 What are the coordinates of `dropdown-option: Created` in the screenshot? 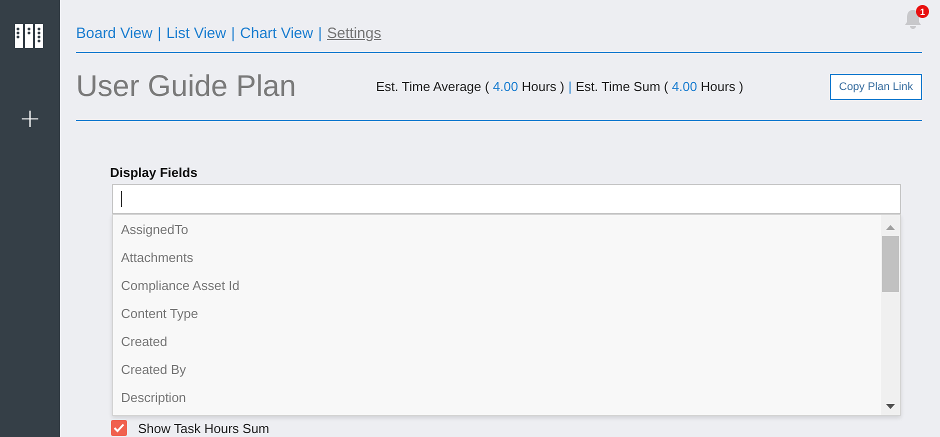 It's located at (497, 342).